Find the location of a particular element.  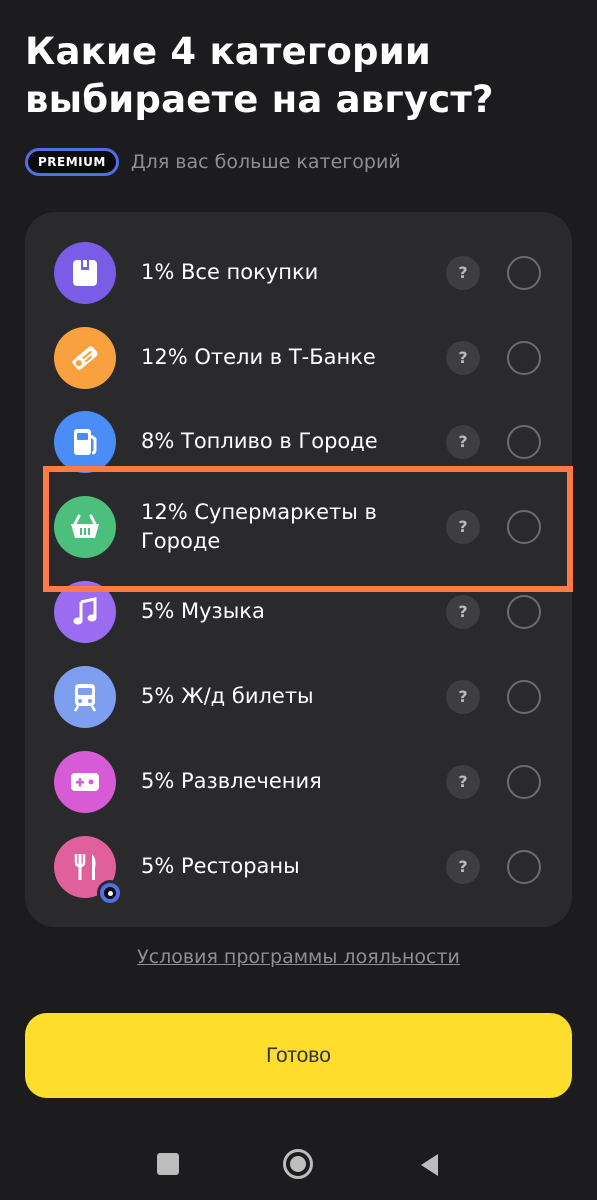

system-nav-bar is located at coordinates (298, 1165).